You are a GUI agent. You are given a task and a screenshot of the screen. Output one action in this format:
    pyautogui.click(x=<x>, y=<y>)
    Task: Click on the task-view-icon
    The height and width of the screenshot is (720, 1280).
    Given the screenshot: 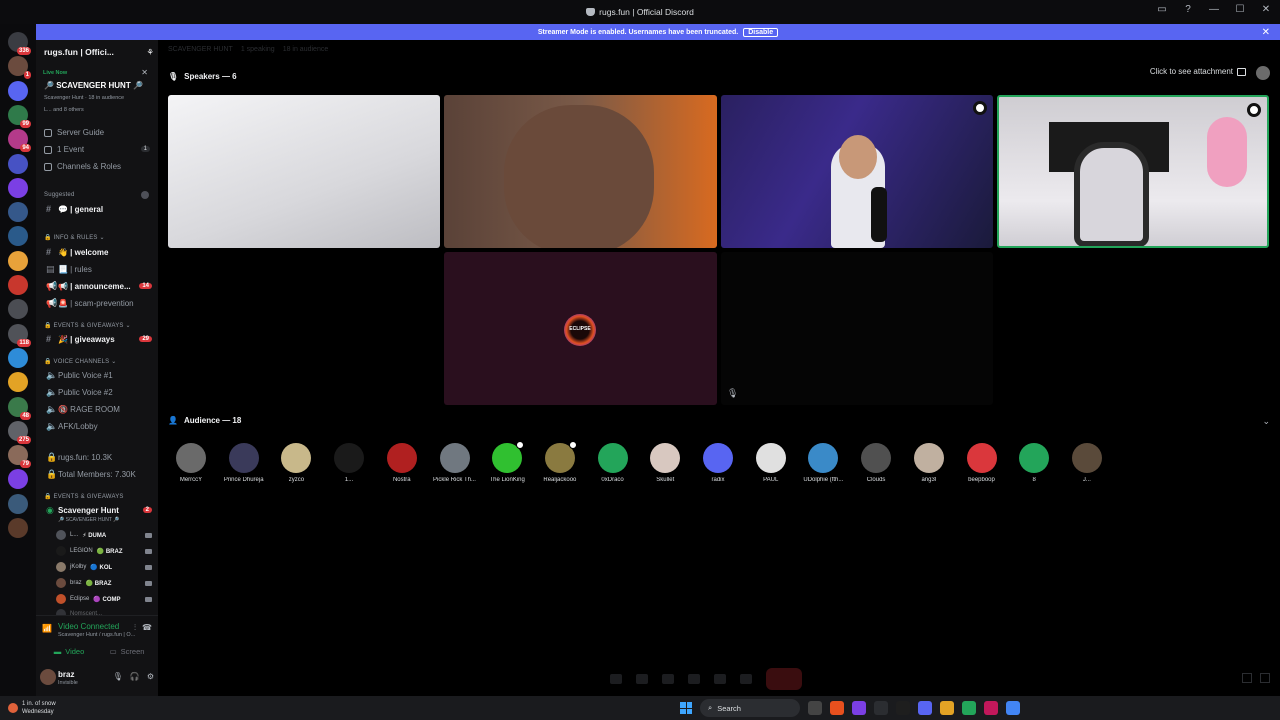 What is the action you would take?
    pyautogui.click(x=815, y=708)
    